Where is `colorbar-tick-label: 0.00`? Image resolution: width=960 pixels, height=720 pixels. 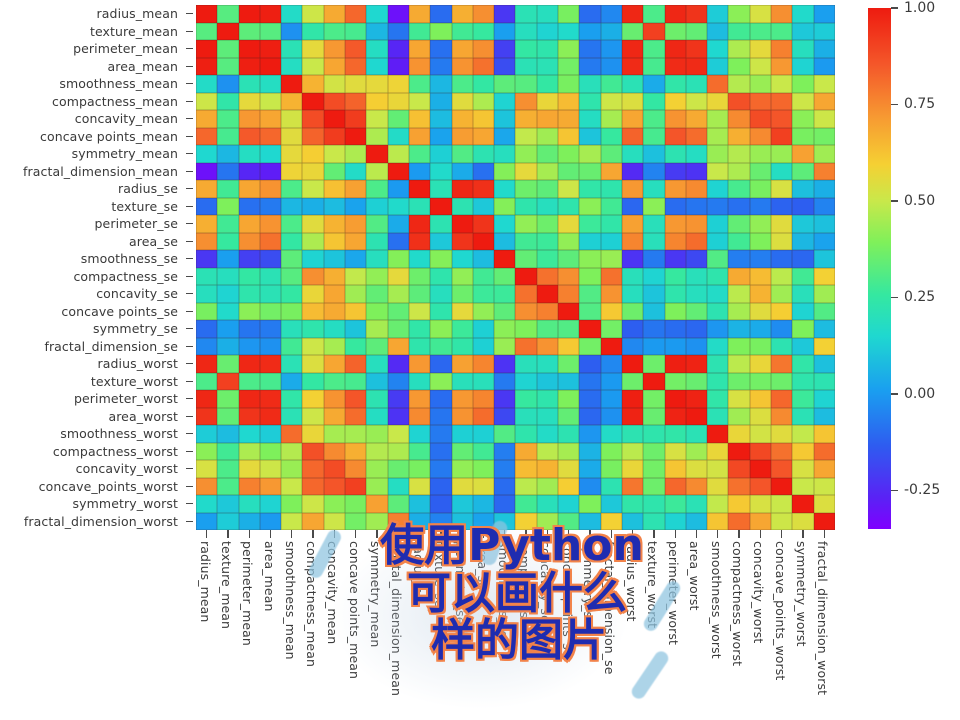 colorbar-tick-label: 0.00 is located at coordinates (920, 393).